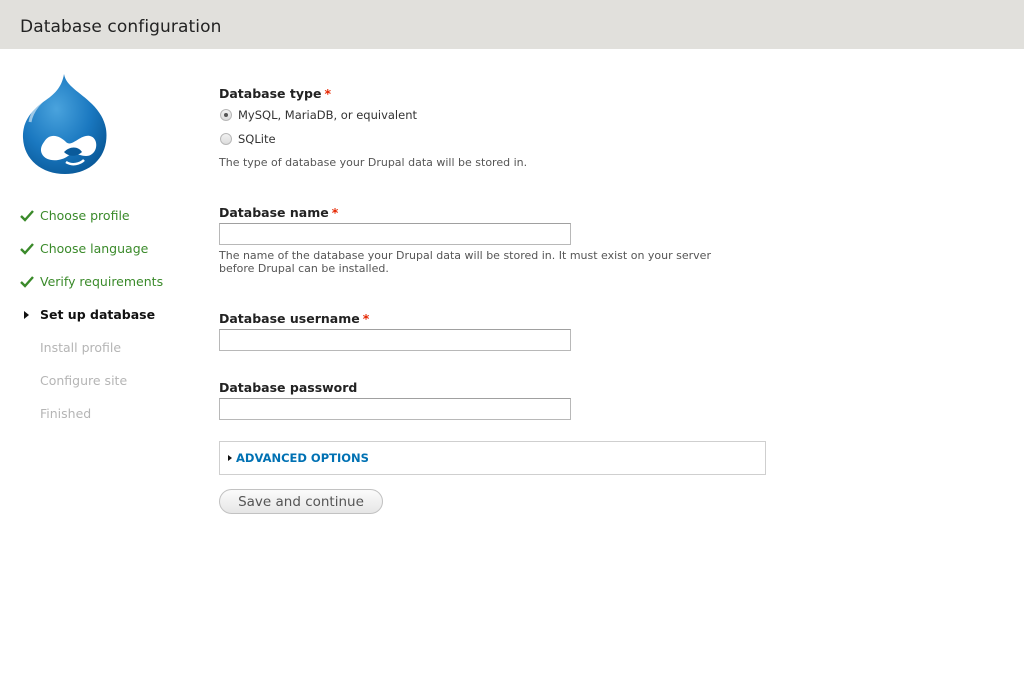  Describe the element at coordinates (327, 115) in the screenshot. I see `radio-label: MySQL, MariaDB, or equivalent` at that location.